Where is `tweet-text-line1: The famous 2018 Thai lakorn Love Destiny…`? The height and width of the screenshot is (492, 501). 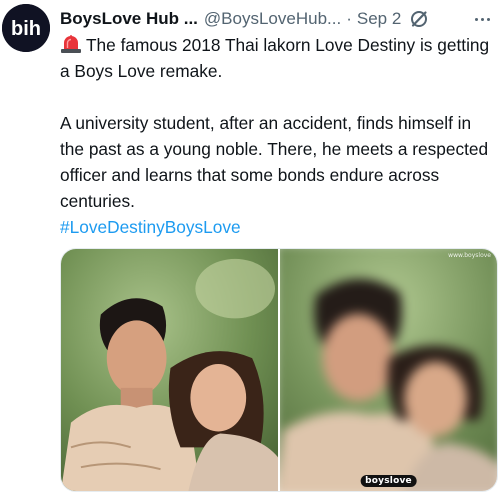
tweet-text-line1: The famous 2018 Thai lakorn Love Destiny… is located at coordinates (275, 58).